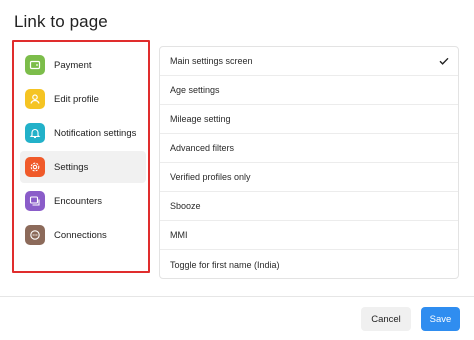 The width and height of the screenshot is (474, 340). Describe the element at coordinates (237, 296) in the screenshot. I see `footer-divider` at that location.